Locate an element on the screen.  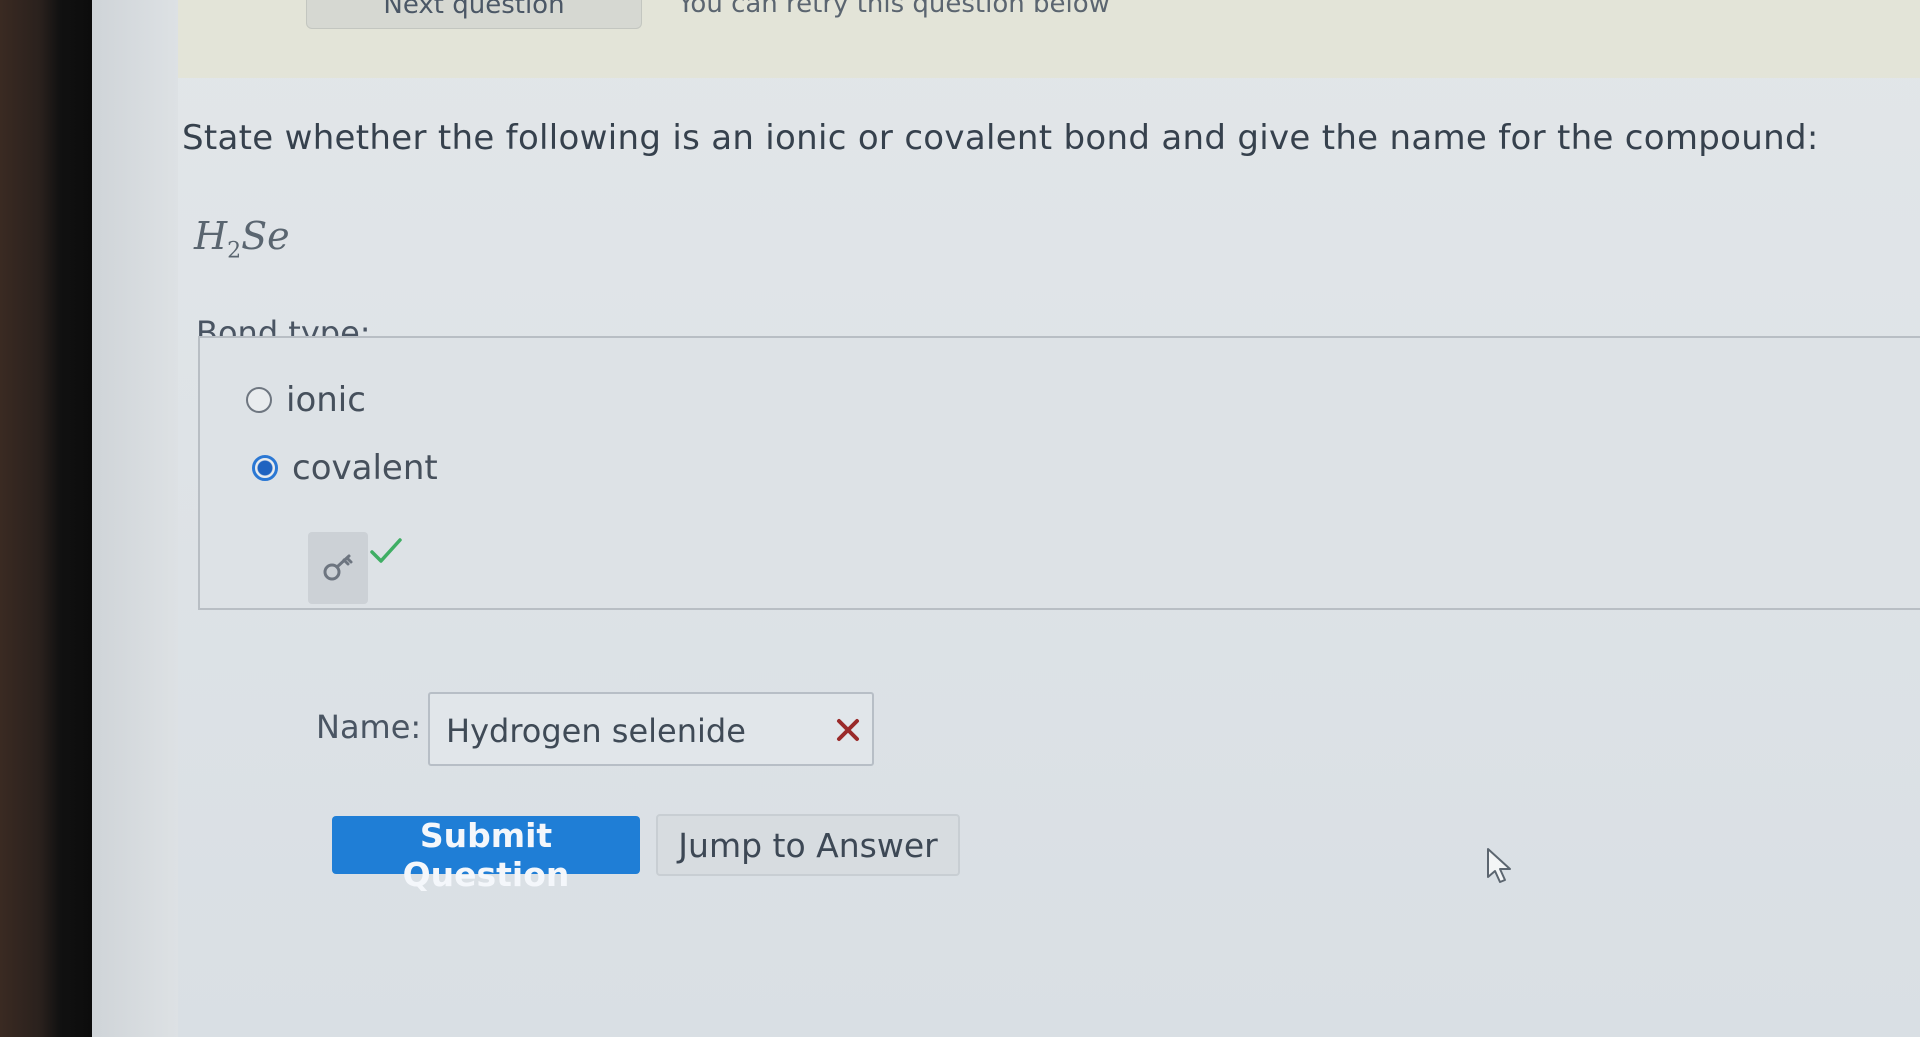
submit-question-button: Submit Question is located at coordinates (486, 855).